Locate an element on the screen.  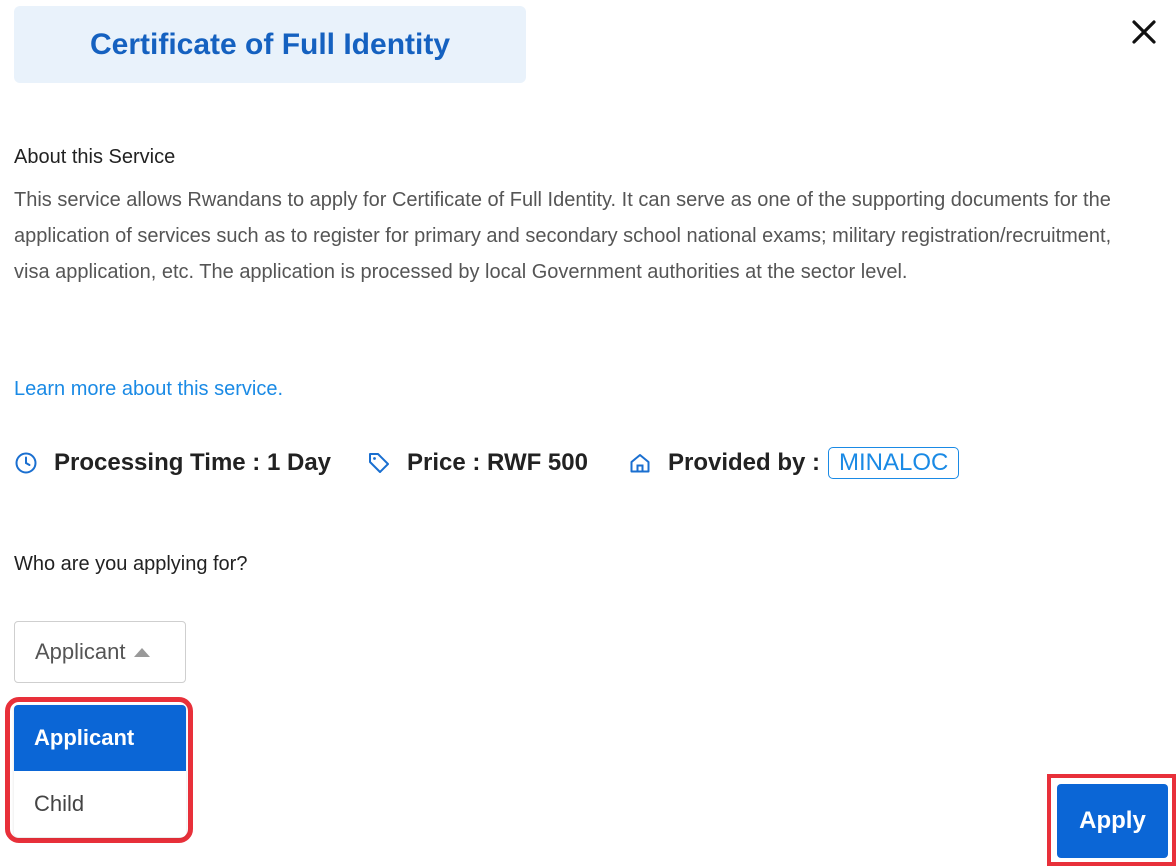
about-heading: About this Service is located at coordinates (95, 157).